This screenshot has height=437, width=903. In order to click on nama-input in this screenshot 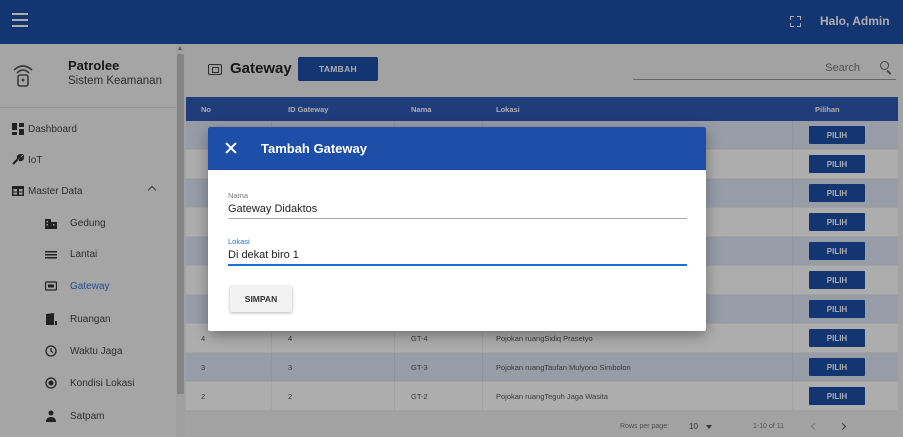, I will do `click(457, 209)`.